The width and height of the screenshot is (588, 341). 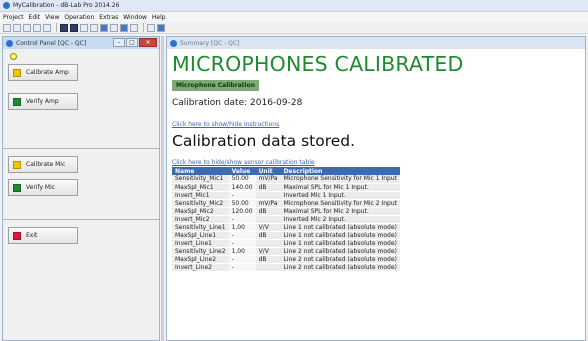 I want to click on menu-project: Project, so click(x=13, y=17).